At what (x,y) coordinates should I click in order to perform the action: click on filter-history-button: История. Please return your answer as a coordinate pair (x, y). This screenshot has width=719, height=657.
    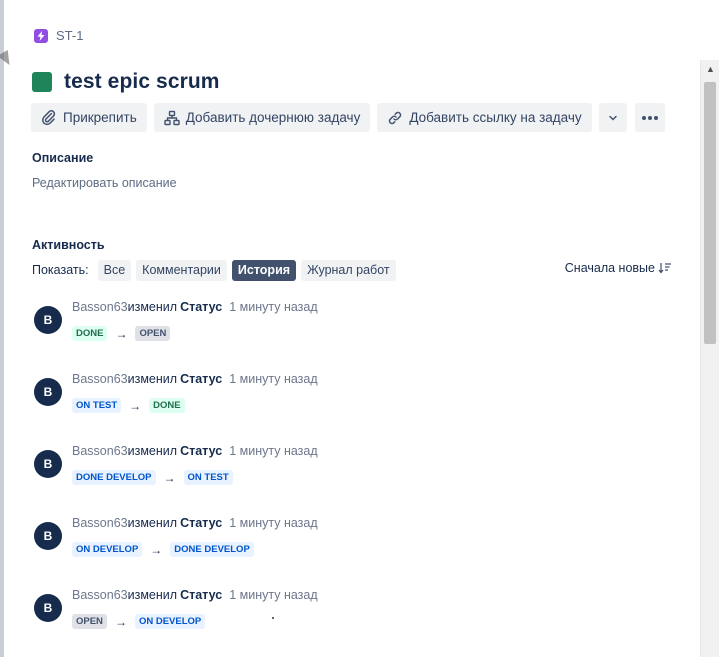
    Looking at the image, I should click on (264, 270).